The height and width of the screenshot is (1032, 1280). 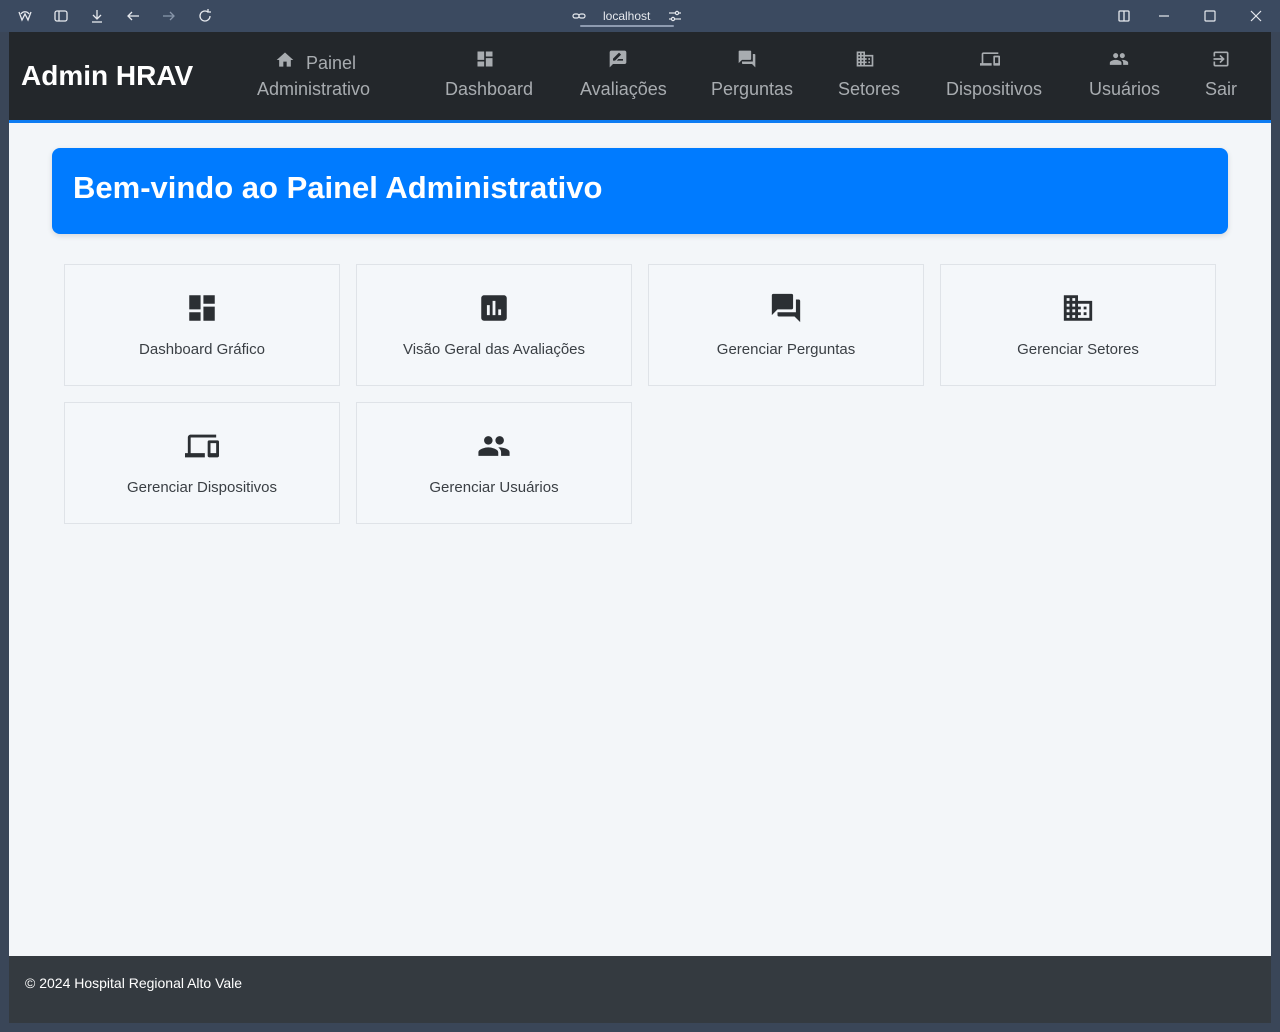 What do you see at coordinates (579, 16) in the screenshot?
I see `link-icon` at bounding box center [579, 16].